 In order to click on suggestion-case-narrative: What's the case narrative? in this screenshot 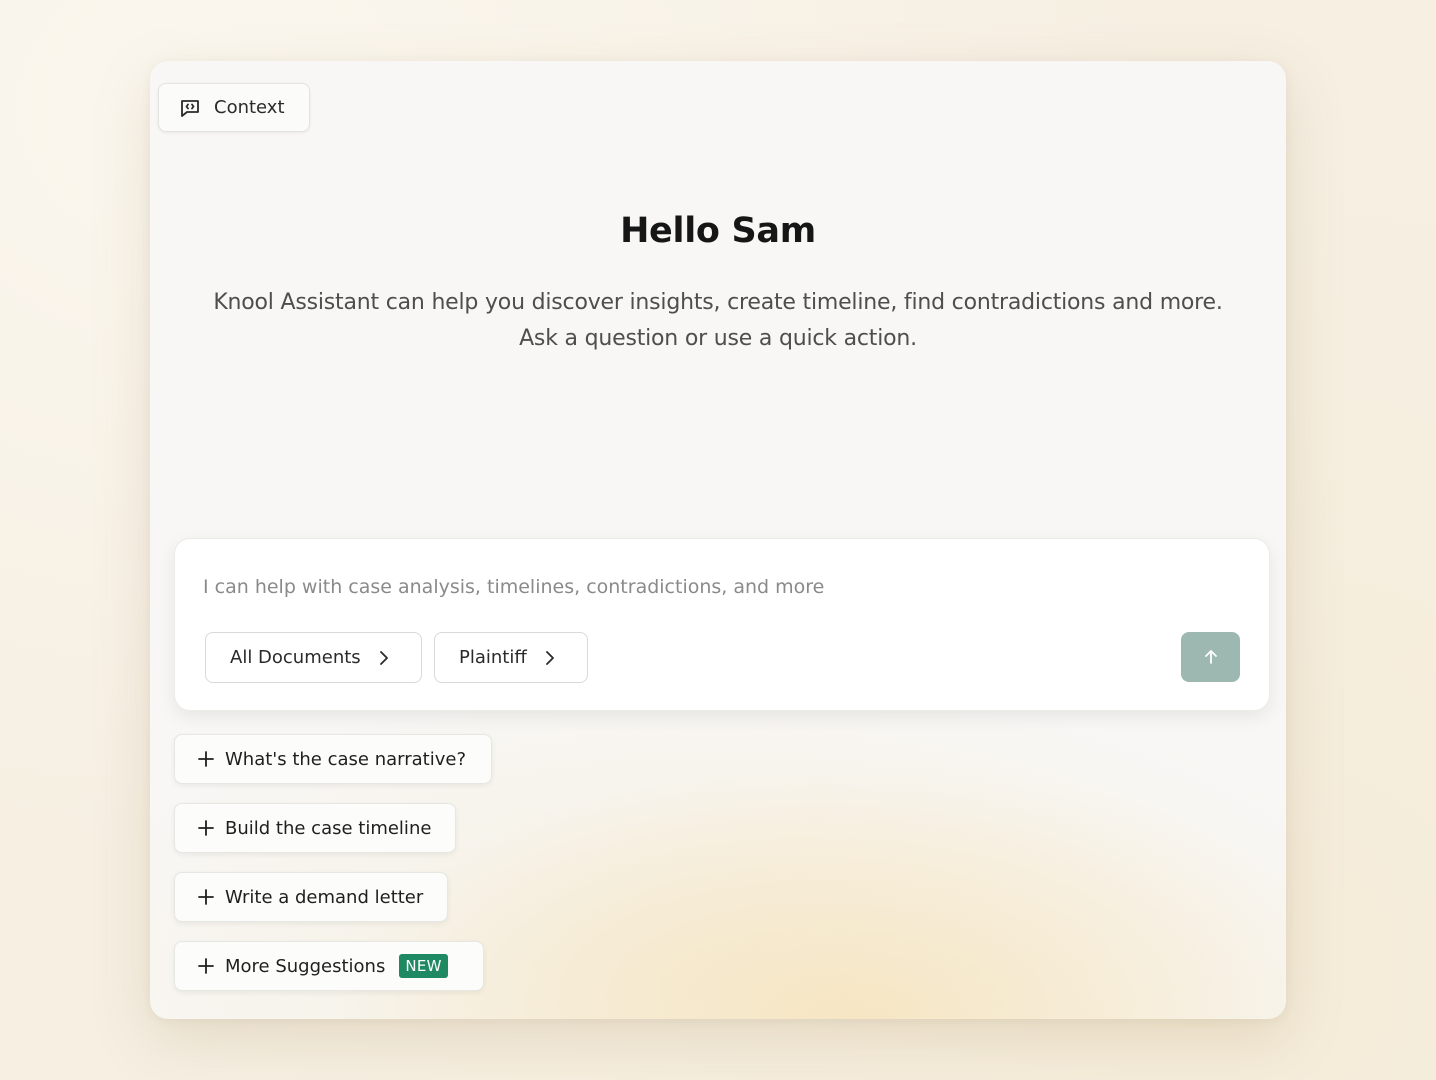, I will do `click(333, 759)`.